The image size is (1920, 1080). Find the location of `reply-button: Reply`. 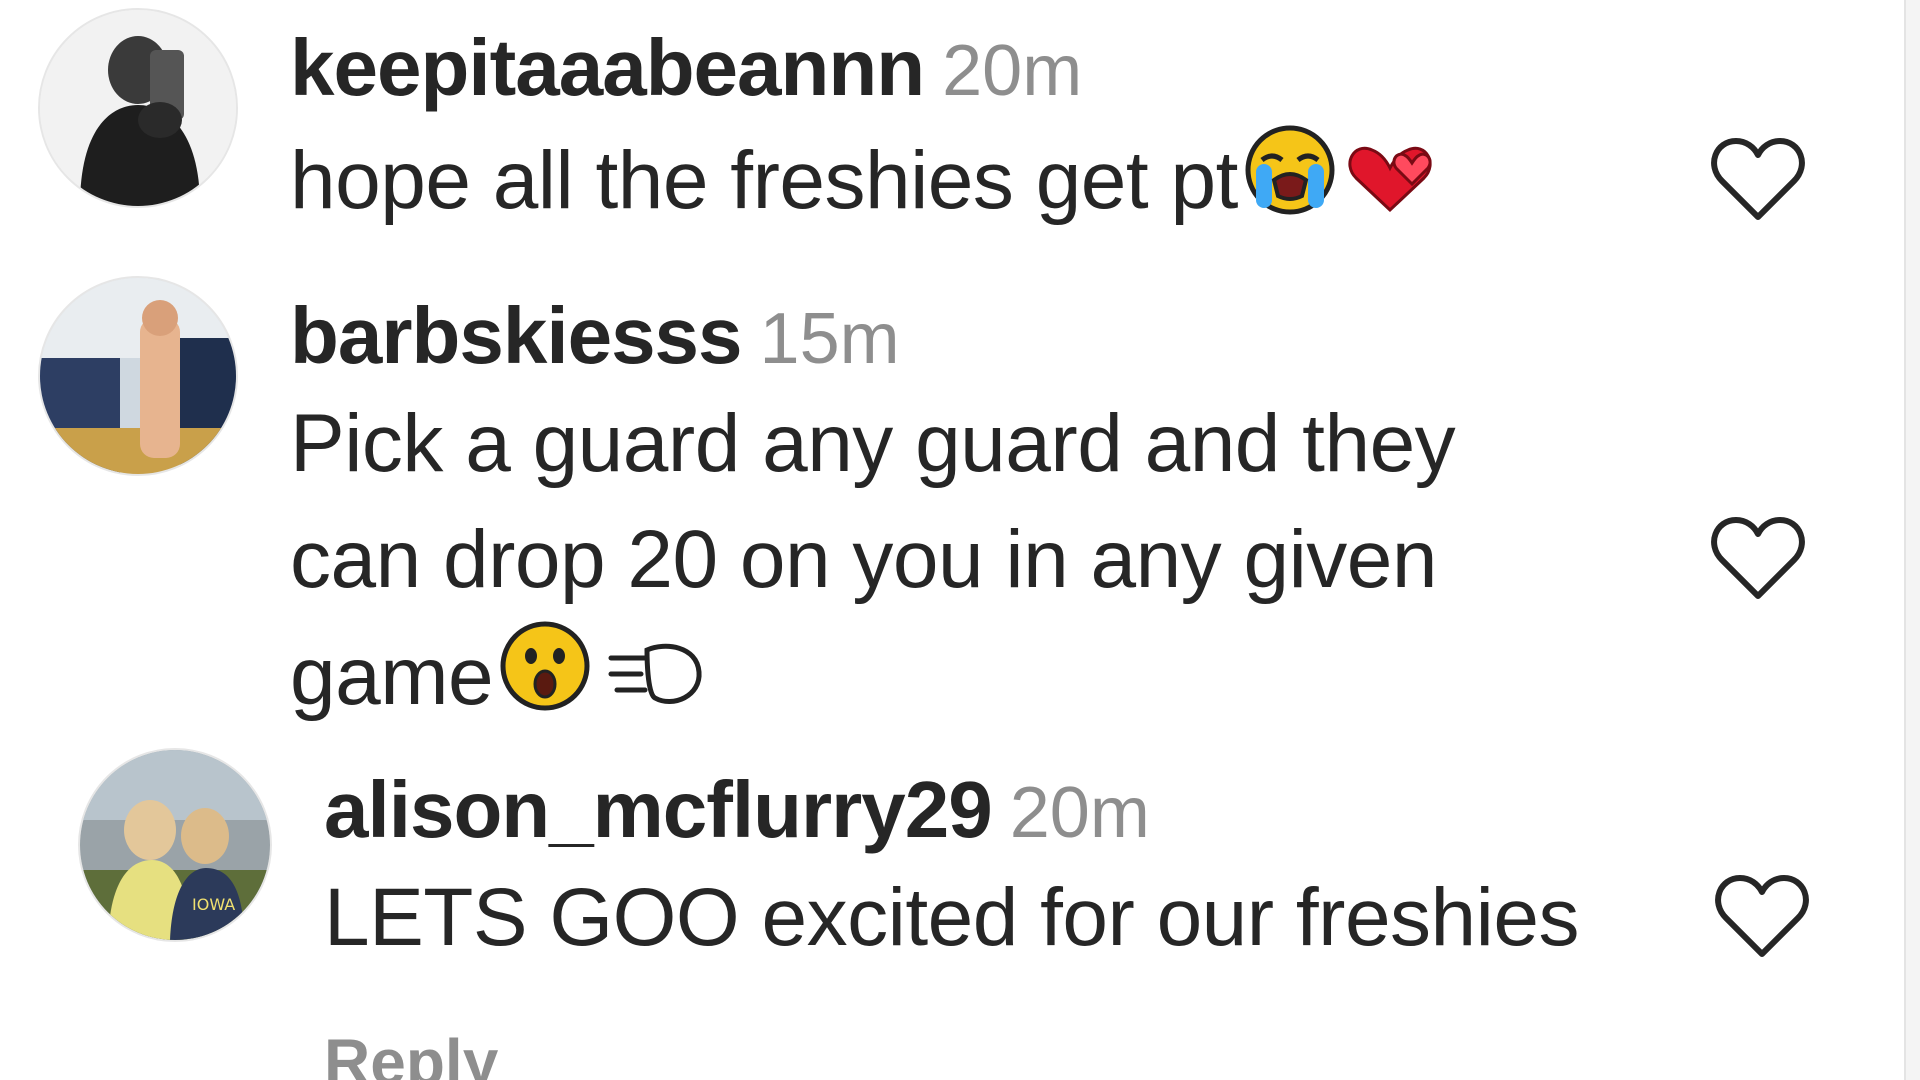

reply-button: Reply is located at coordinates (411, 1055).